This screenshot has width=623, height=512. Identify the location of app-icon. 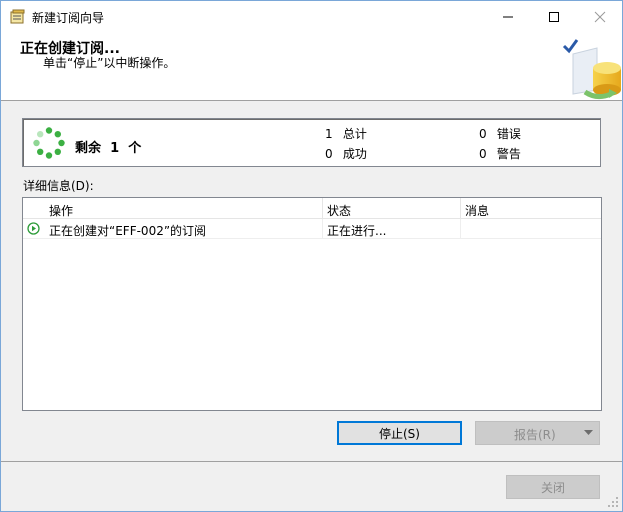
(17, 16).